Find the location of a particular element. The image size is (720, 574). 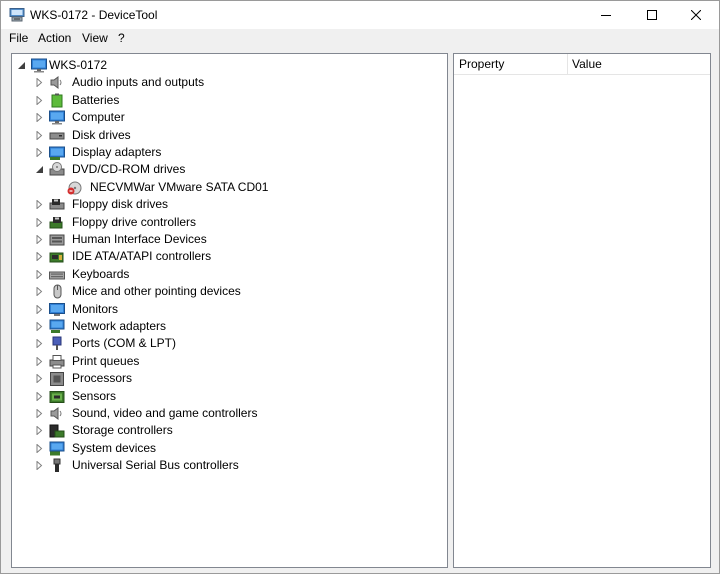

sound-controller-icon is located at coordinates (57, 413).